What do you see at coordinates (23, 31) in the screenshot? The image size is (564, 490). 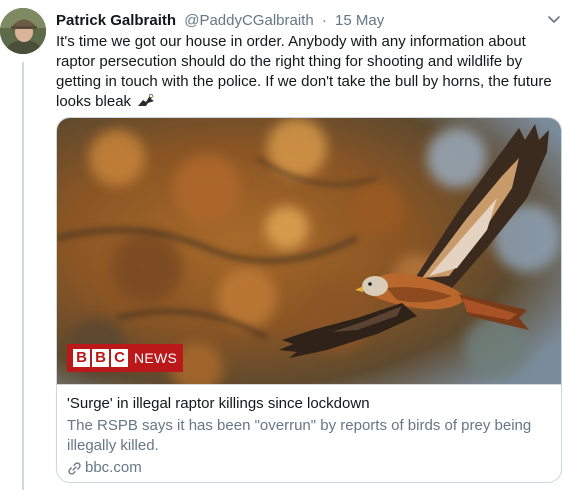 I see `avatar` at bounding box center [23, 31].